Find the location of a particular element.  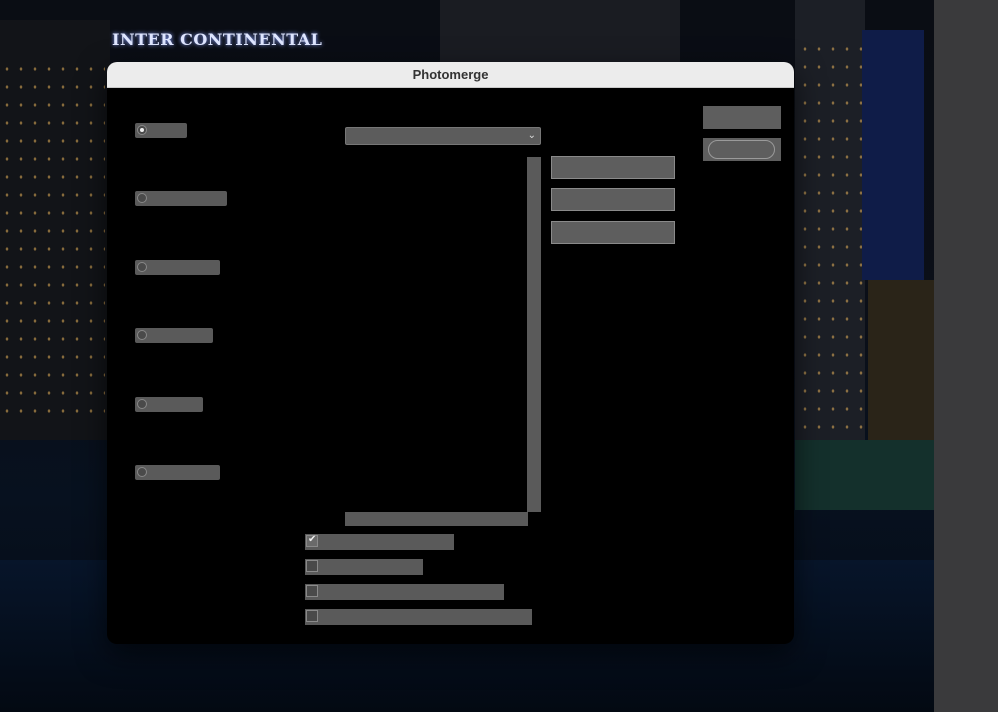

cancel-button-focus-ring is located at coordinates (741, 149).